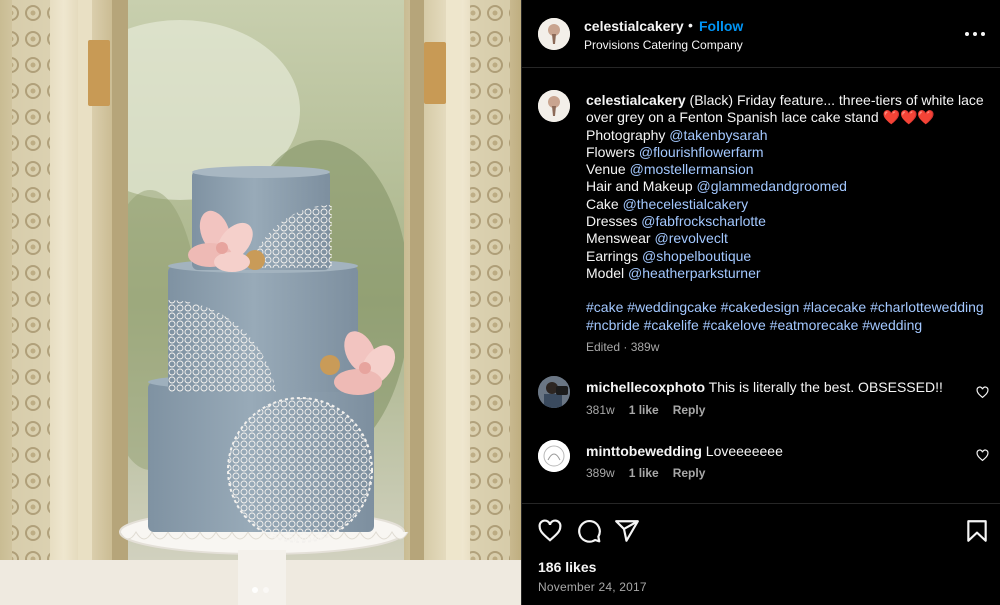  I want to click on credit-line: Flowers @flourishflowerfarm, so click(788, 152).